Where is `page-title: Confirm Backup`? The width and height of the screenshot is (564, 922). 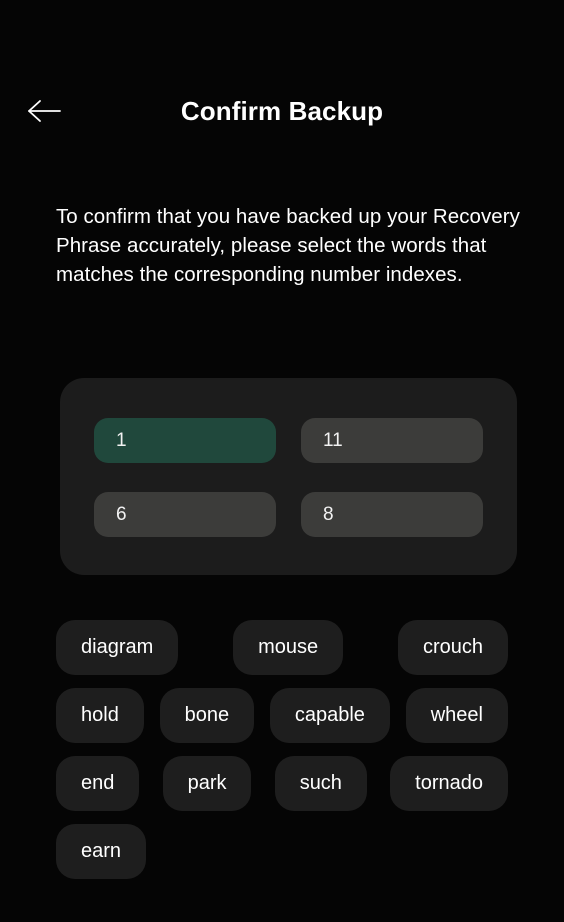 page-title: Confirm Backup is located at coordinates (282, 110).